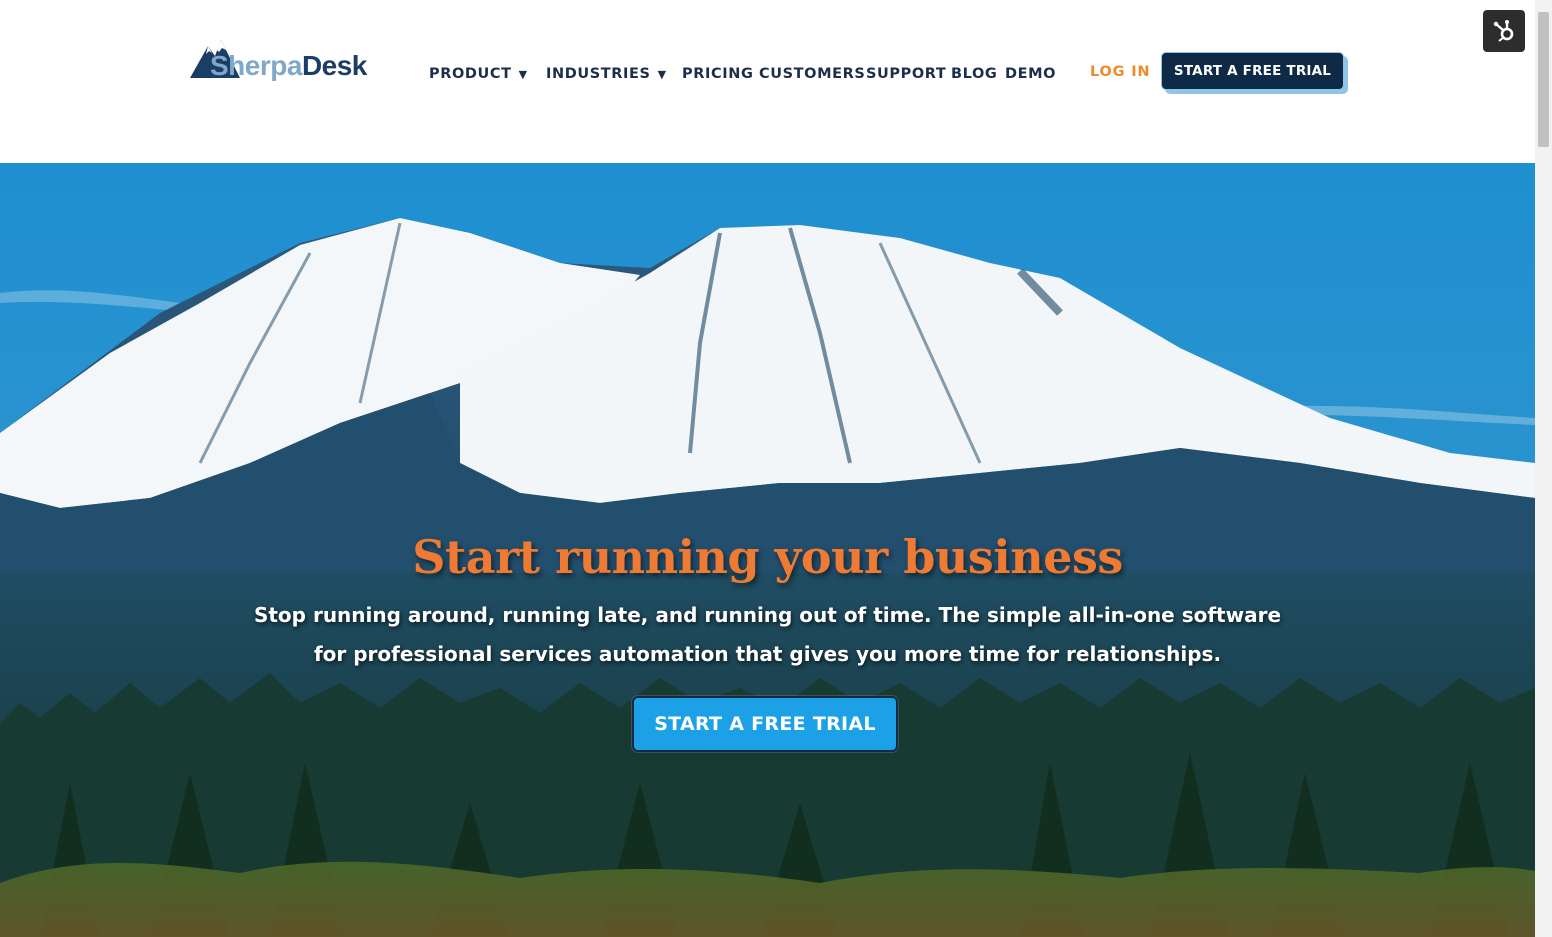 The image size is (1552, 937). Describe the element at coordinates (1030, 74) in the screenshot. I see `nav-item-demo: DEMO` at that location.